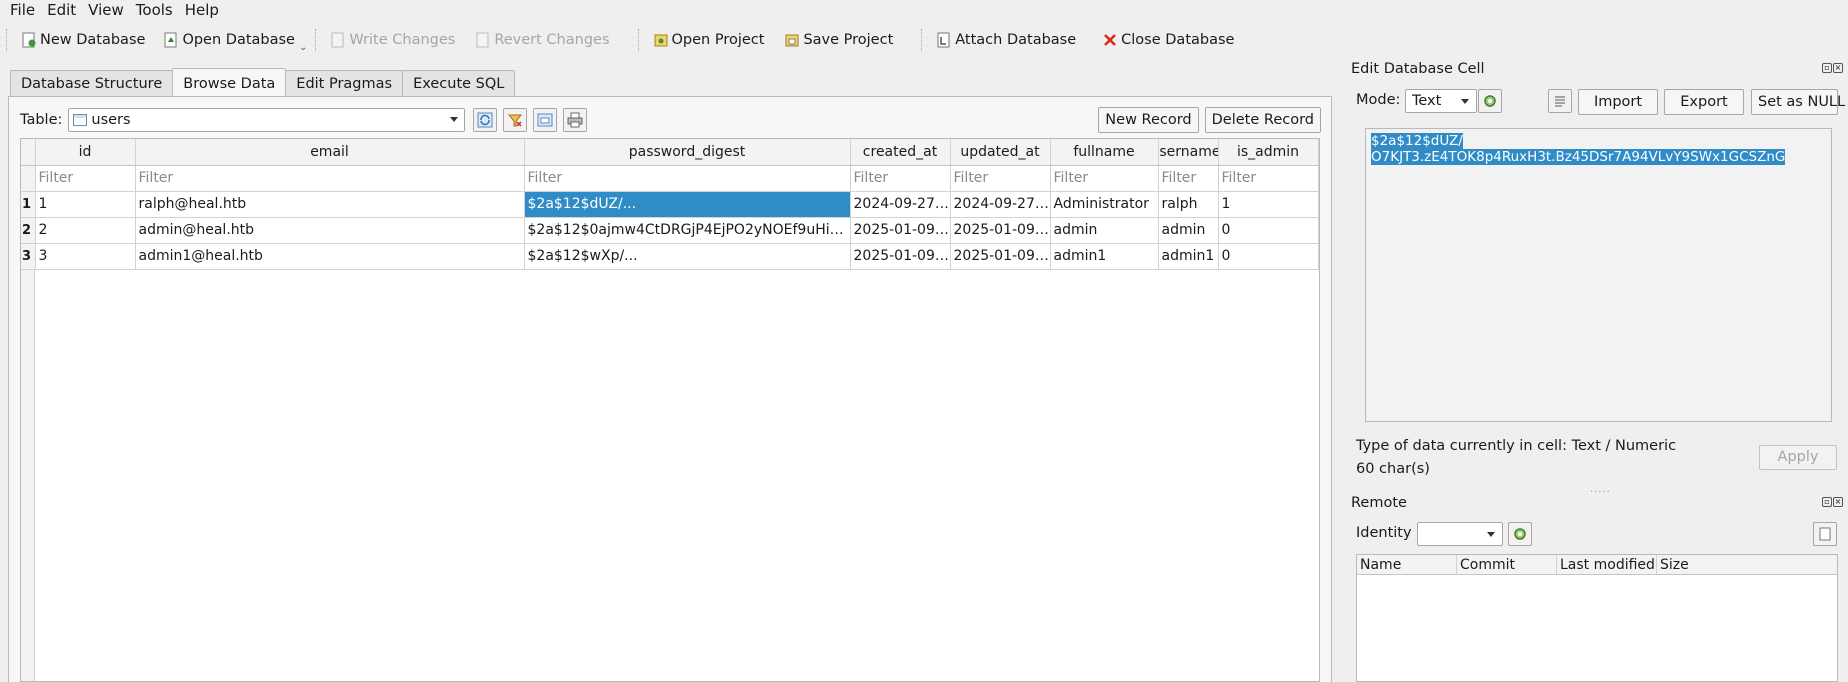 The image size is (1848, 682). I want to click on remote-column-name: Name, so click(1407, 564).